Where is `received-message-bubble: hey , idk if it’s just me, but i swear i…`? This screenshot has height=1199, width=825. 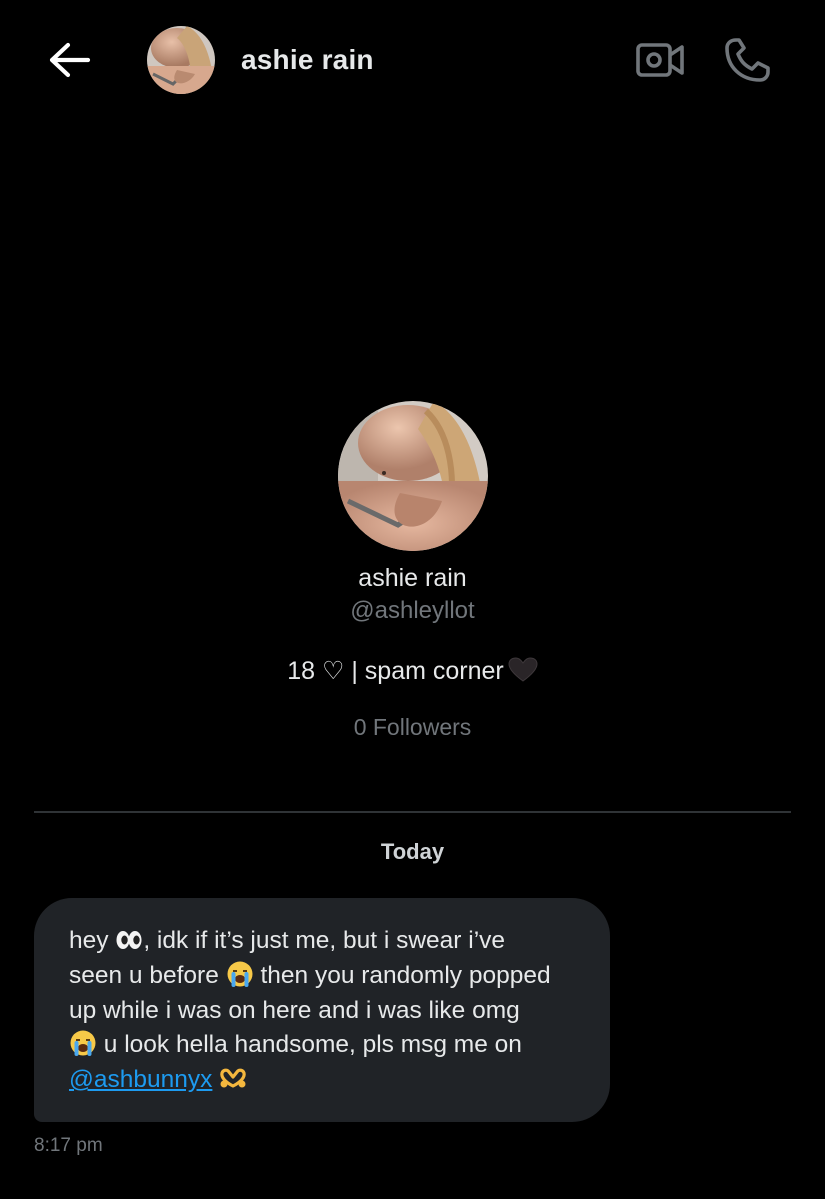 received-message-bubble: hey , idk if it’s just me, but i swear i… is located at coordinates (322, 1010).